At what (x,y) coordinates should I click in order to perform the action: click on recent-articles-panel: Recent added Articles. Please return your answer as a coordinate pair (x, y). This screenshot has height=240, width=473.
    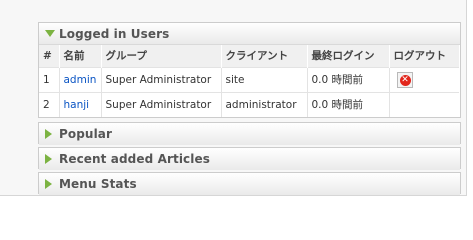
    Looking at the image, I should click on (249, 158).